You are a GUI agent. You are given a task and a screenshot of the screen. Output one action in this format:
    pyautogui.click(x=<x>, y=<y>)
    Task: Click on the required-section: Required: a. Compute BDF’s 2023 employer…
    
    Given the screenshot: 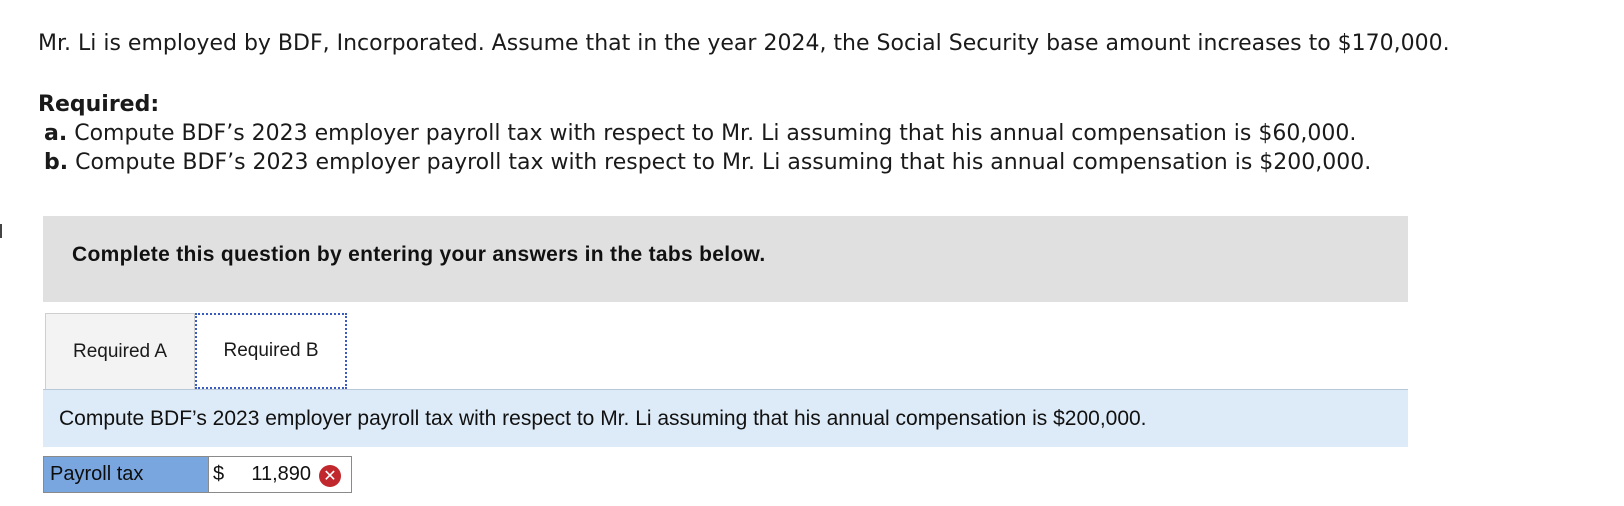 What is the action you would take?
    pyautogui.click(x=704, y=133)
    